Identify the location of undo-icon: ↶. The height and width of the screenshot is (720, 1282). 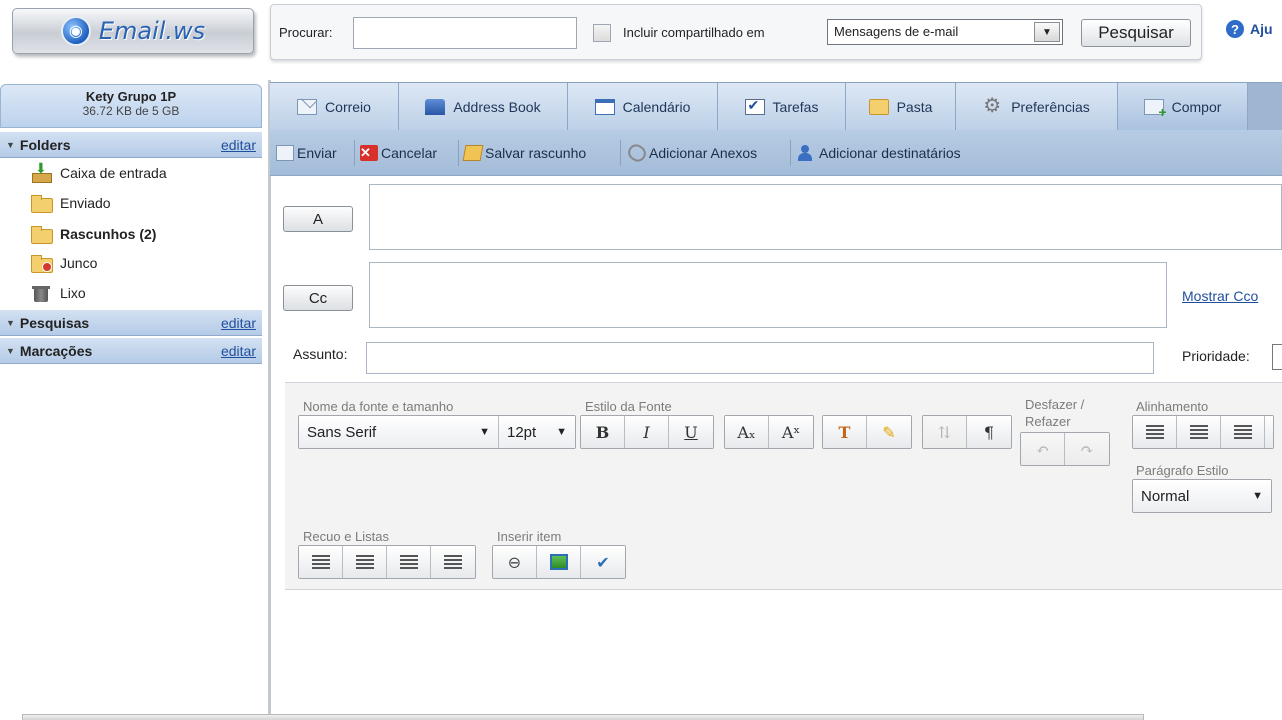
(1042, 449).